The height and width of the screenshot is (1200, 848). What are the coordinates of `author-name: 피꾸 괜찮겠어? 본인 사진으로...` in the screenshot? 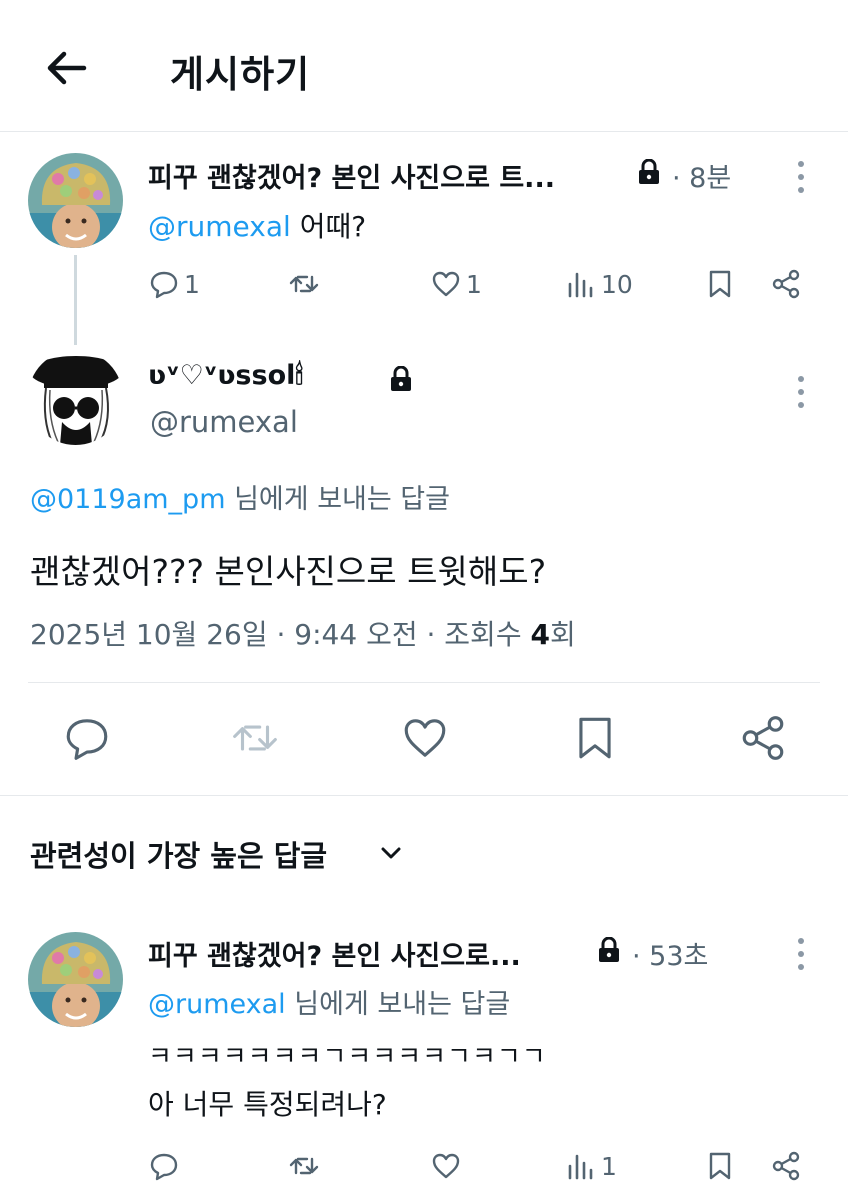 It's located at (334, 953).